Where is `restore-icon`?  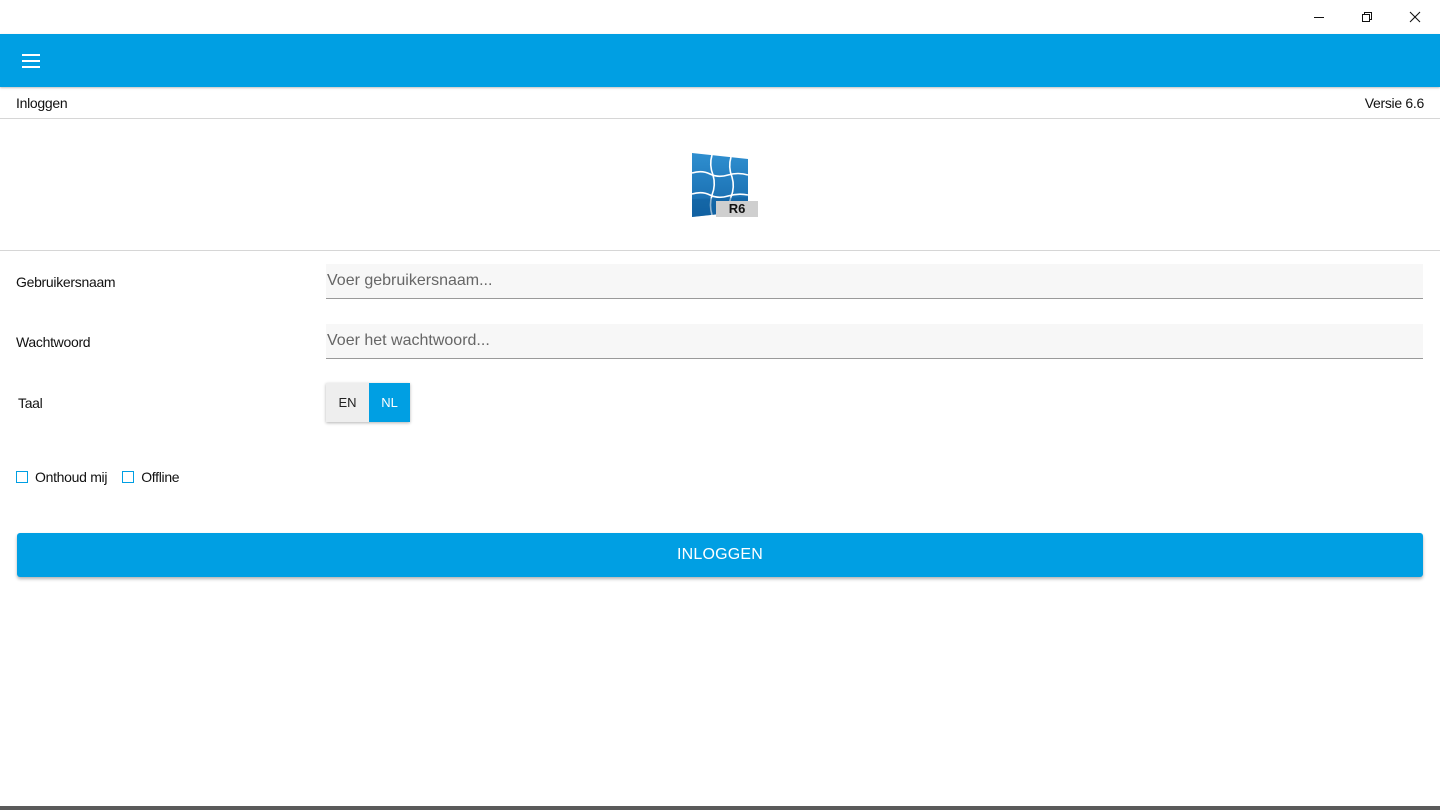 restore-icon is located at coordinates (1367, 17).